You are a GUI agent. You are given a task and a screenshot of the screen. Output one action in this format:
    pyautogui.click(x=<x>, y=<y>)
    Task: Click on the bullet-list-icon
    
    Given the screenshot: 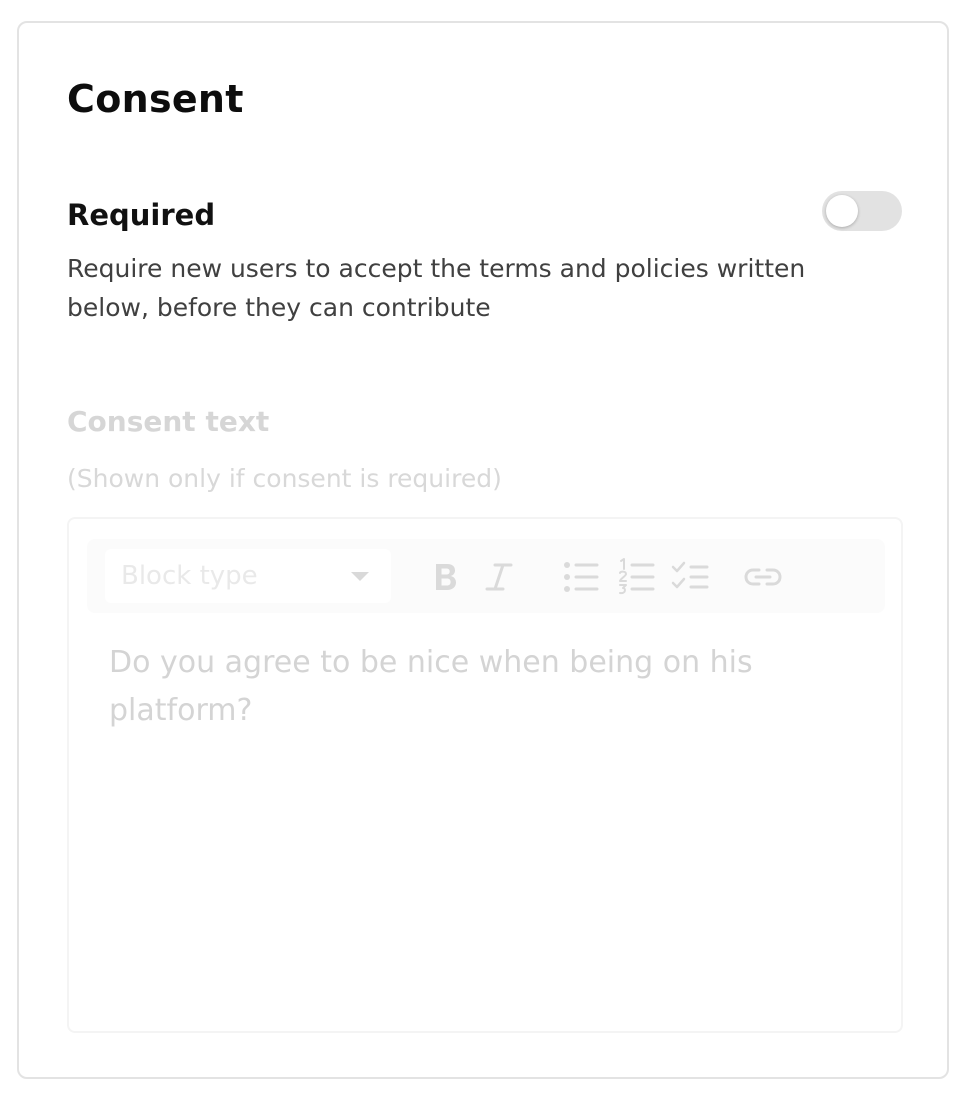 What is the action you would take?
    pyautogui.click(x=581, y=577)
    